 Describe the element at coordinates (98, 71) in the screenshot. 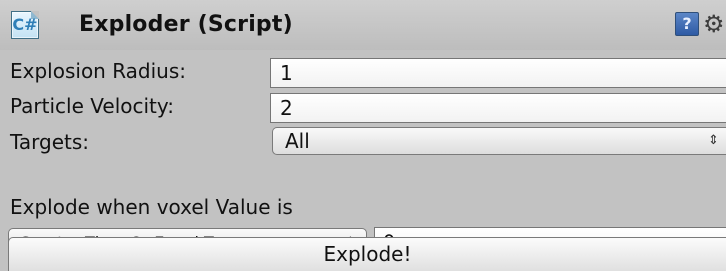

I see `explosion-radius-label: Explosion Radius:` at that location.